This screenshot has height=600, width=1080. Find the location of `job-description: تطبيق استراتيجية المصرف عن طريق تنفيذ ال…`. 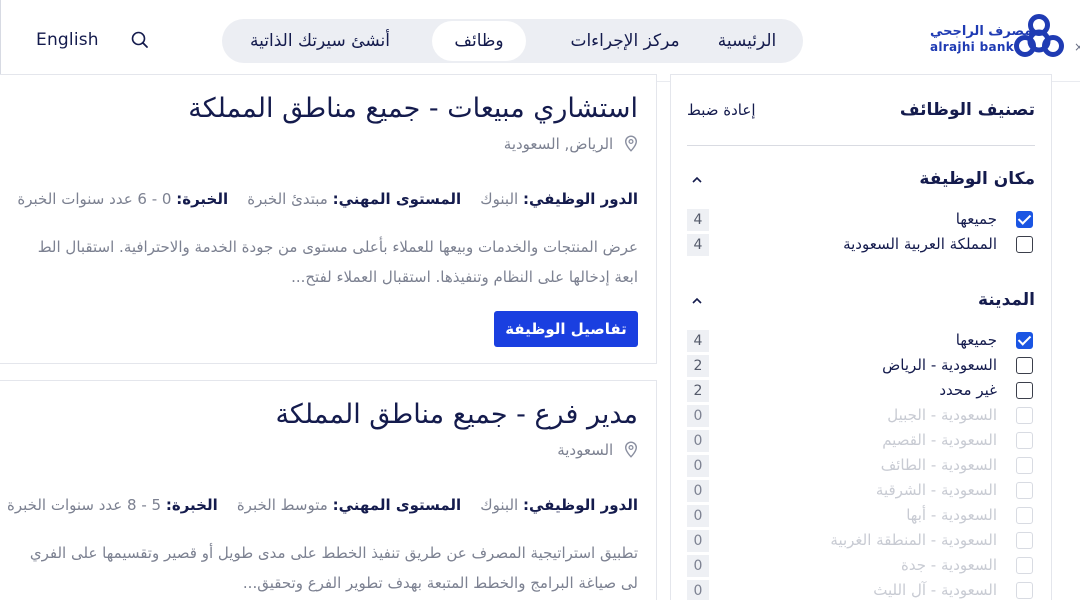

job-description: تطبيق استراتيجية المصرف عن طريق تنفيذ ال… is located at coordinates (333, 553).